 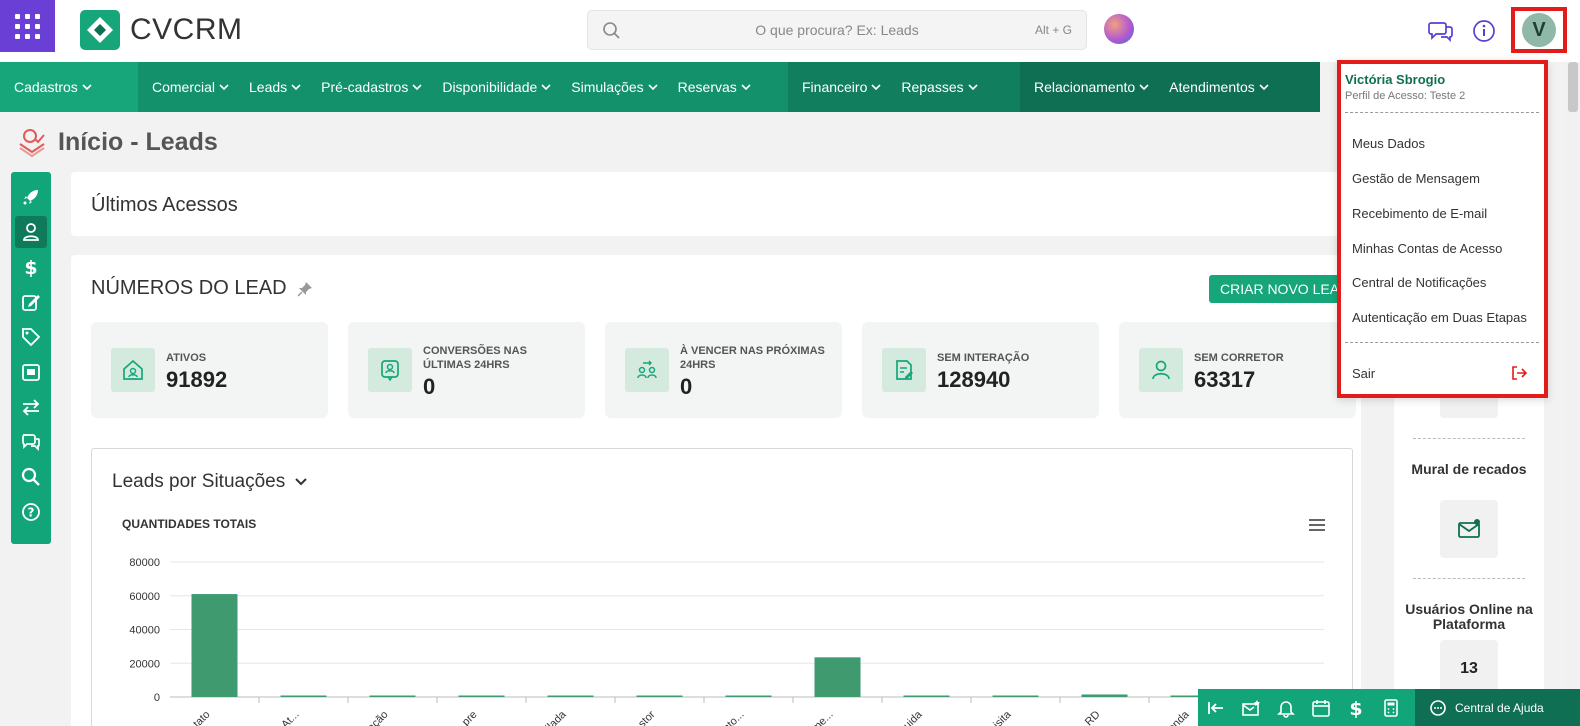 I want to click on theme-orb-button, so click(x=1119, y=29).